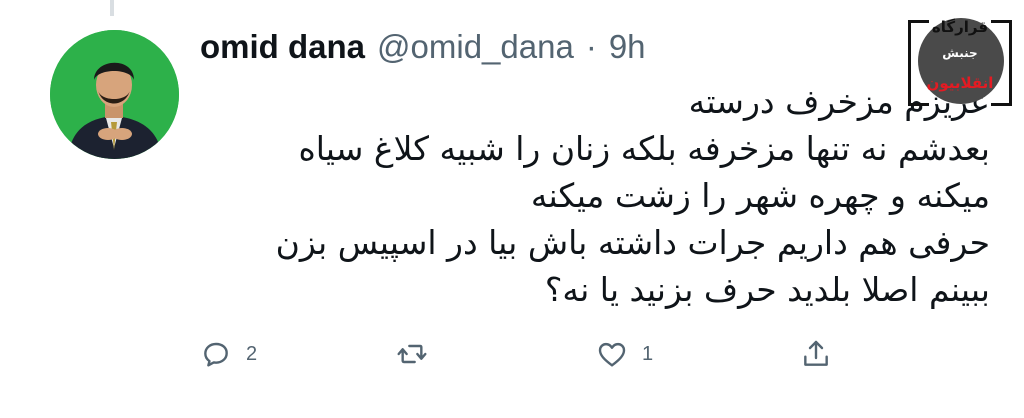 This screenshot has height=418, width=1024. Describe the element at coordinates (112, 8) in the screenshot. I see `thread-connector-line` at that location.